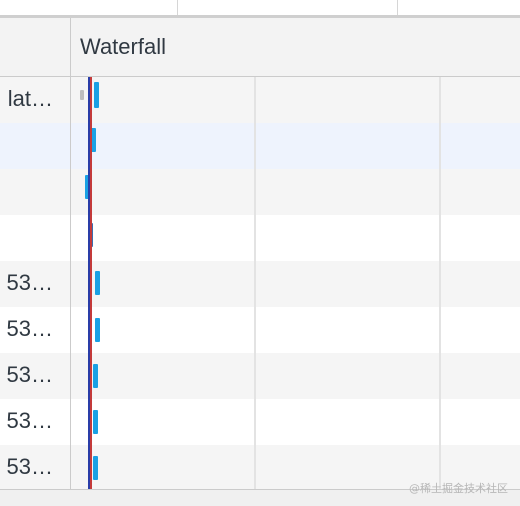 Image resolution: width=520 pixels, height=506 pixels. Describe the element at coordinates (70, 47) in the screenshot. I see `column-resize-handle` at that location.